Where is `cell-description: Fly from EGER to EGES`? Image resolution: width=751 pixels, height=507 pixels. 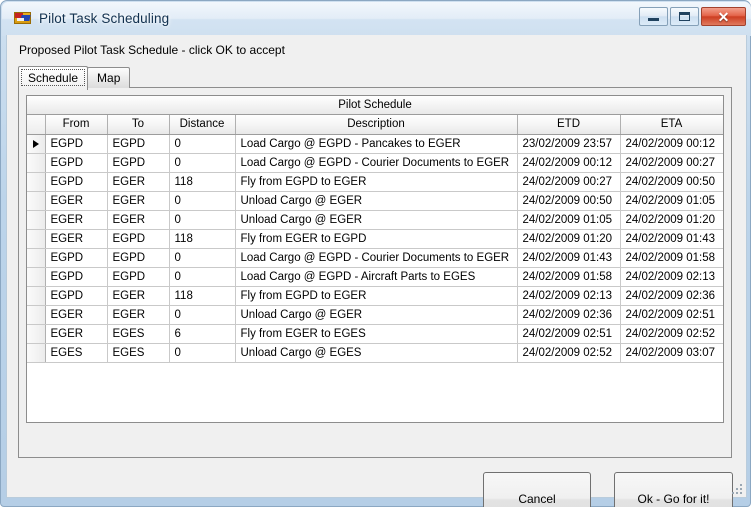
cell-description: Fly from EGER to EGES is located at coordinates (376, 334).